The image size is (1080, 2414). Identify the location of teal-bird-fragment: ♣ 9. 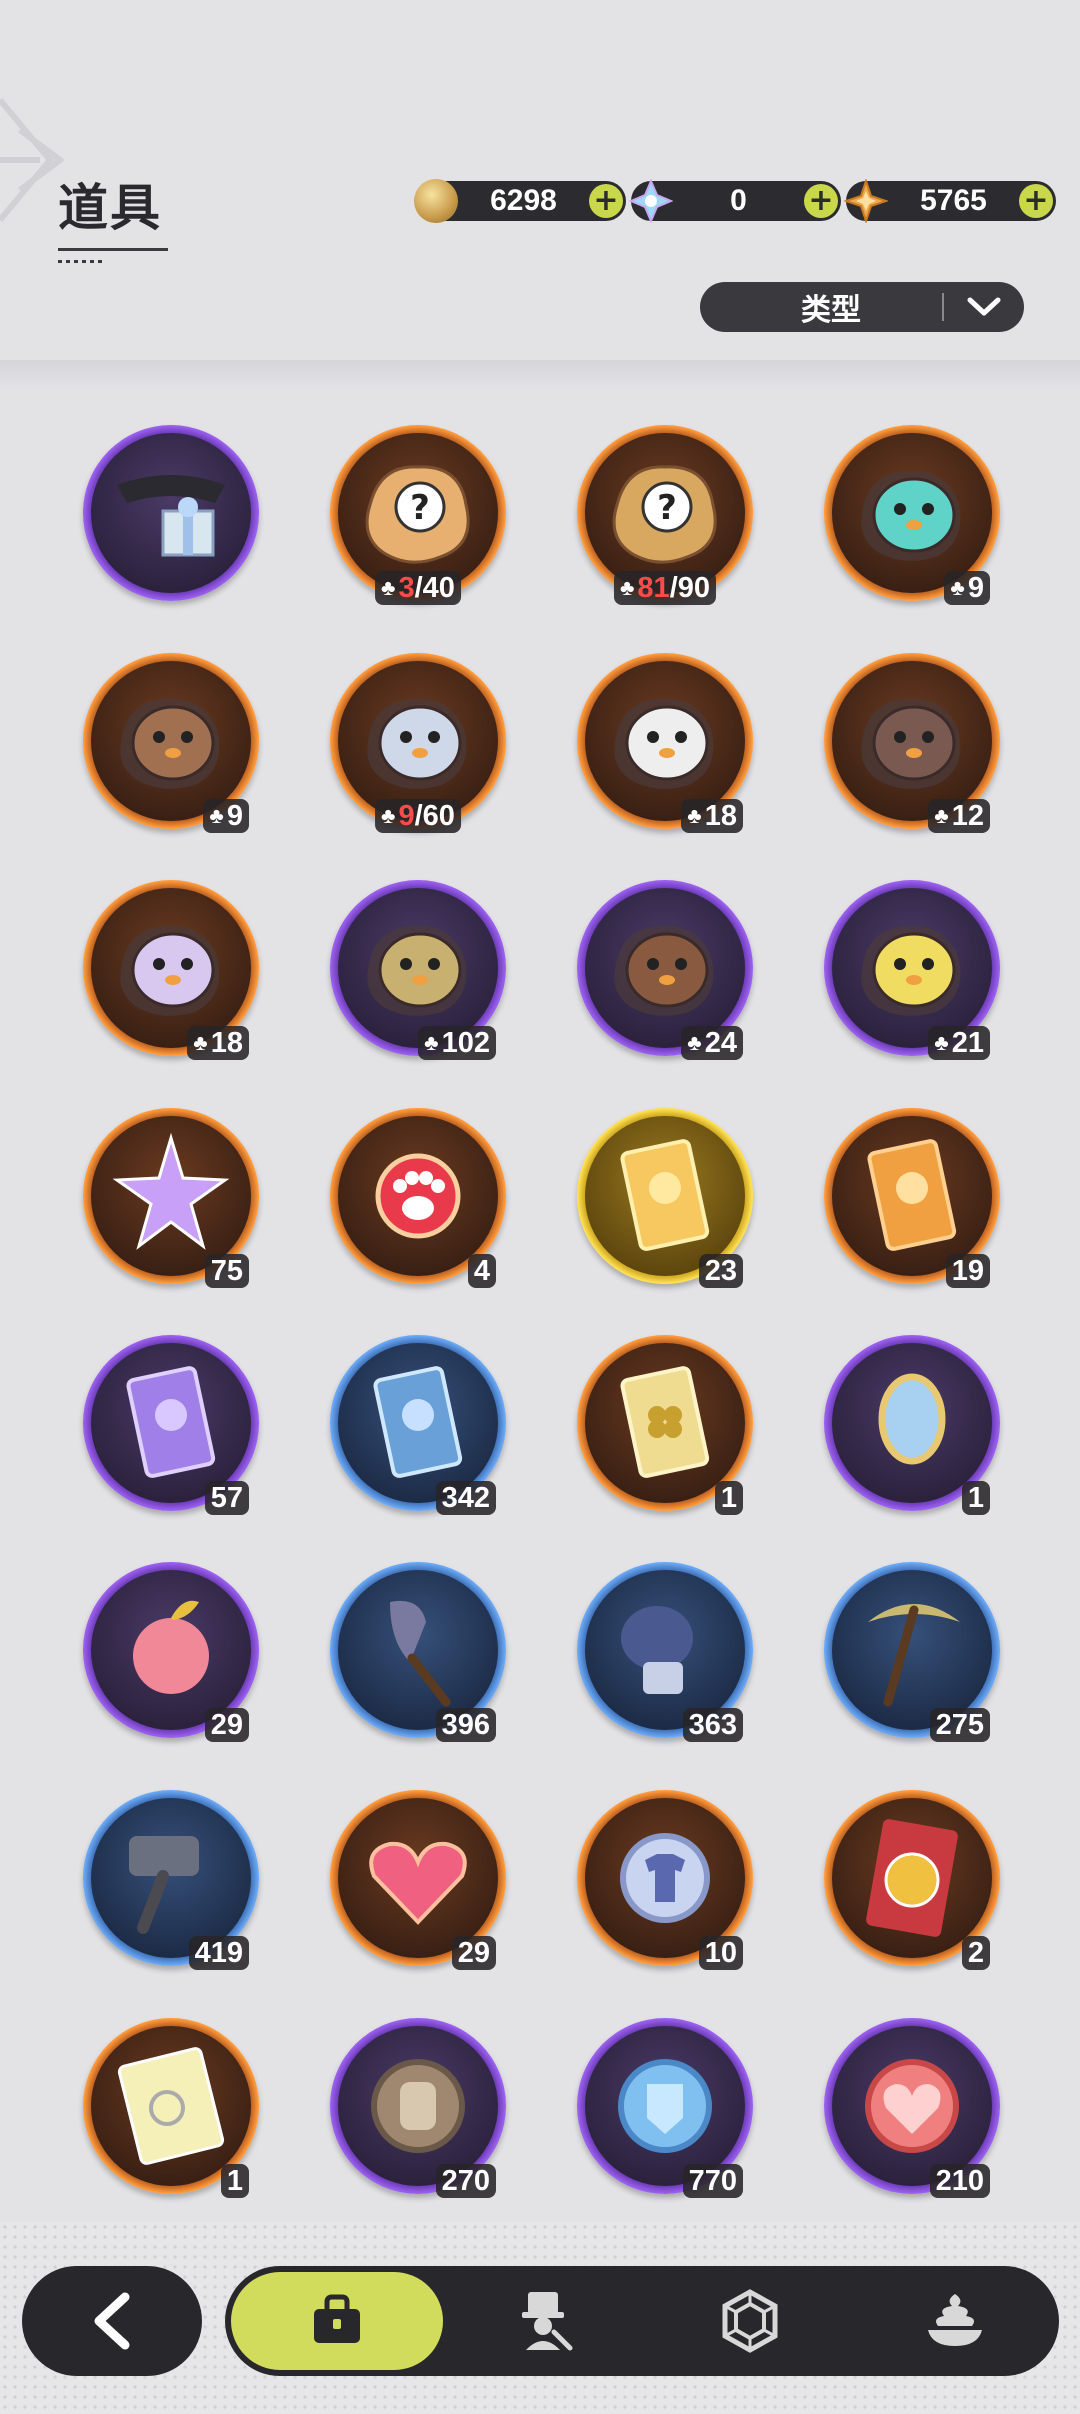
(912, 515).